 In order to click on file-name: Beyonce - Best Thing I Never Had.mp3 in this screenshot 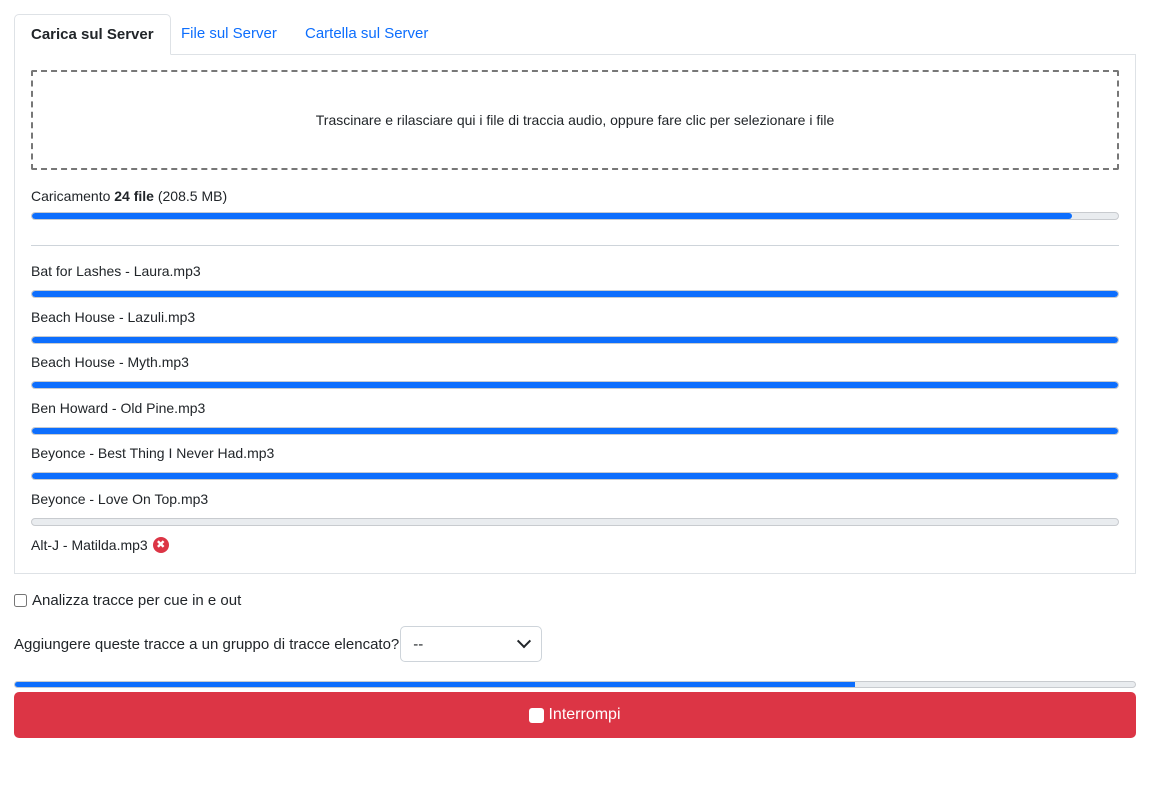, I will do `click(152, 453)`.